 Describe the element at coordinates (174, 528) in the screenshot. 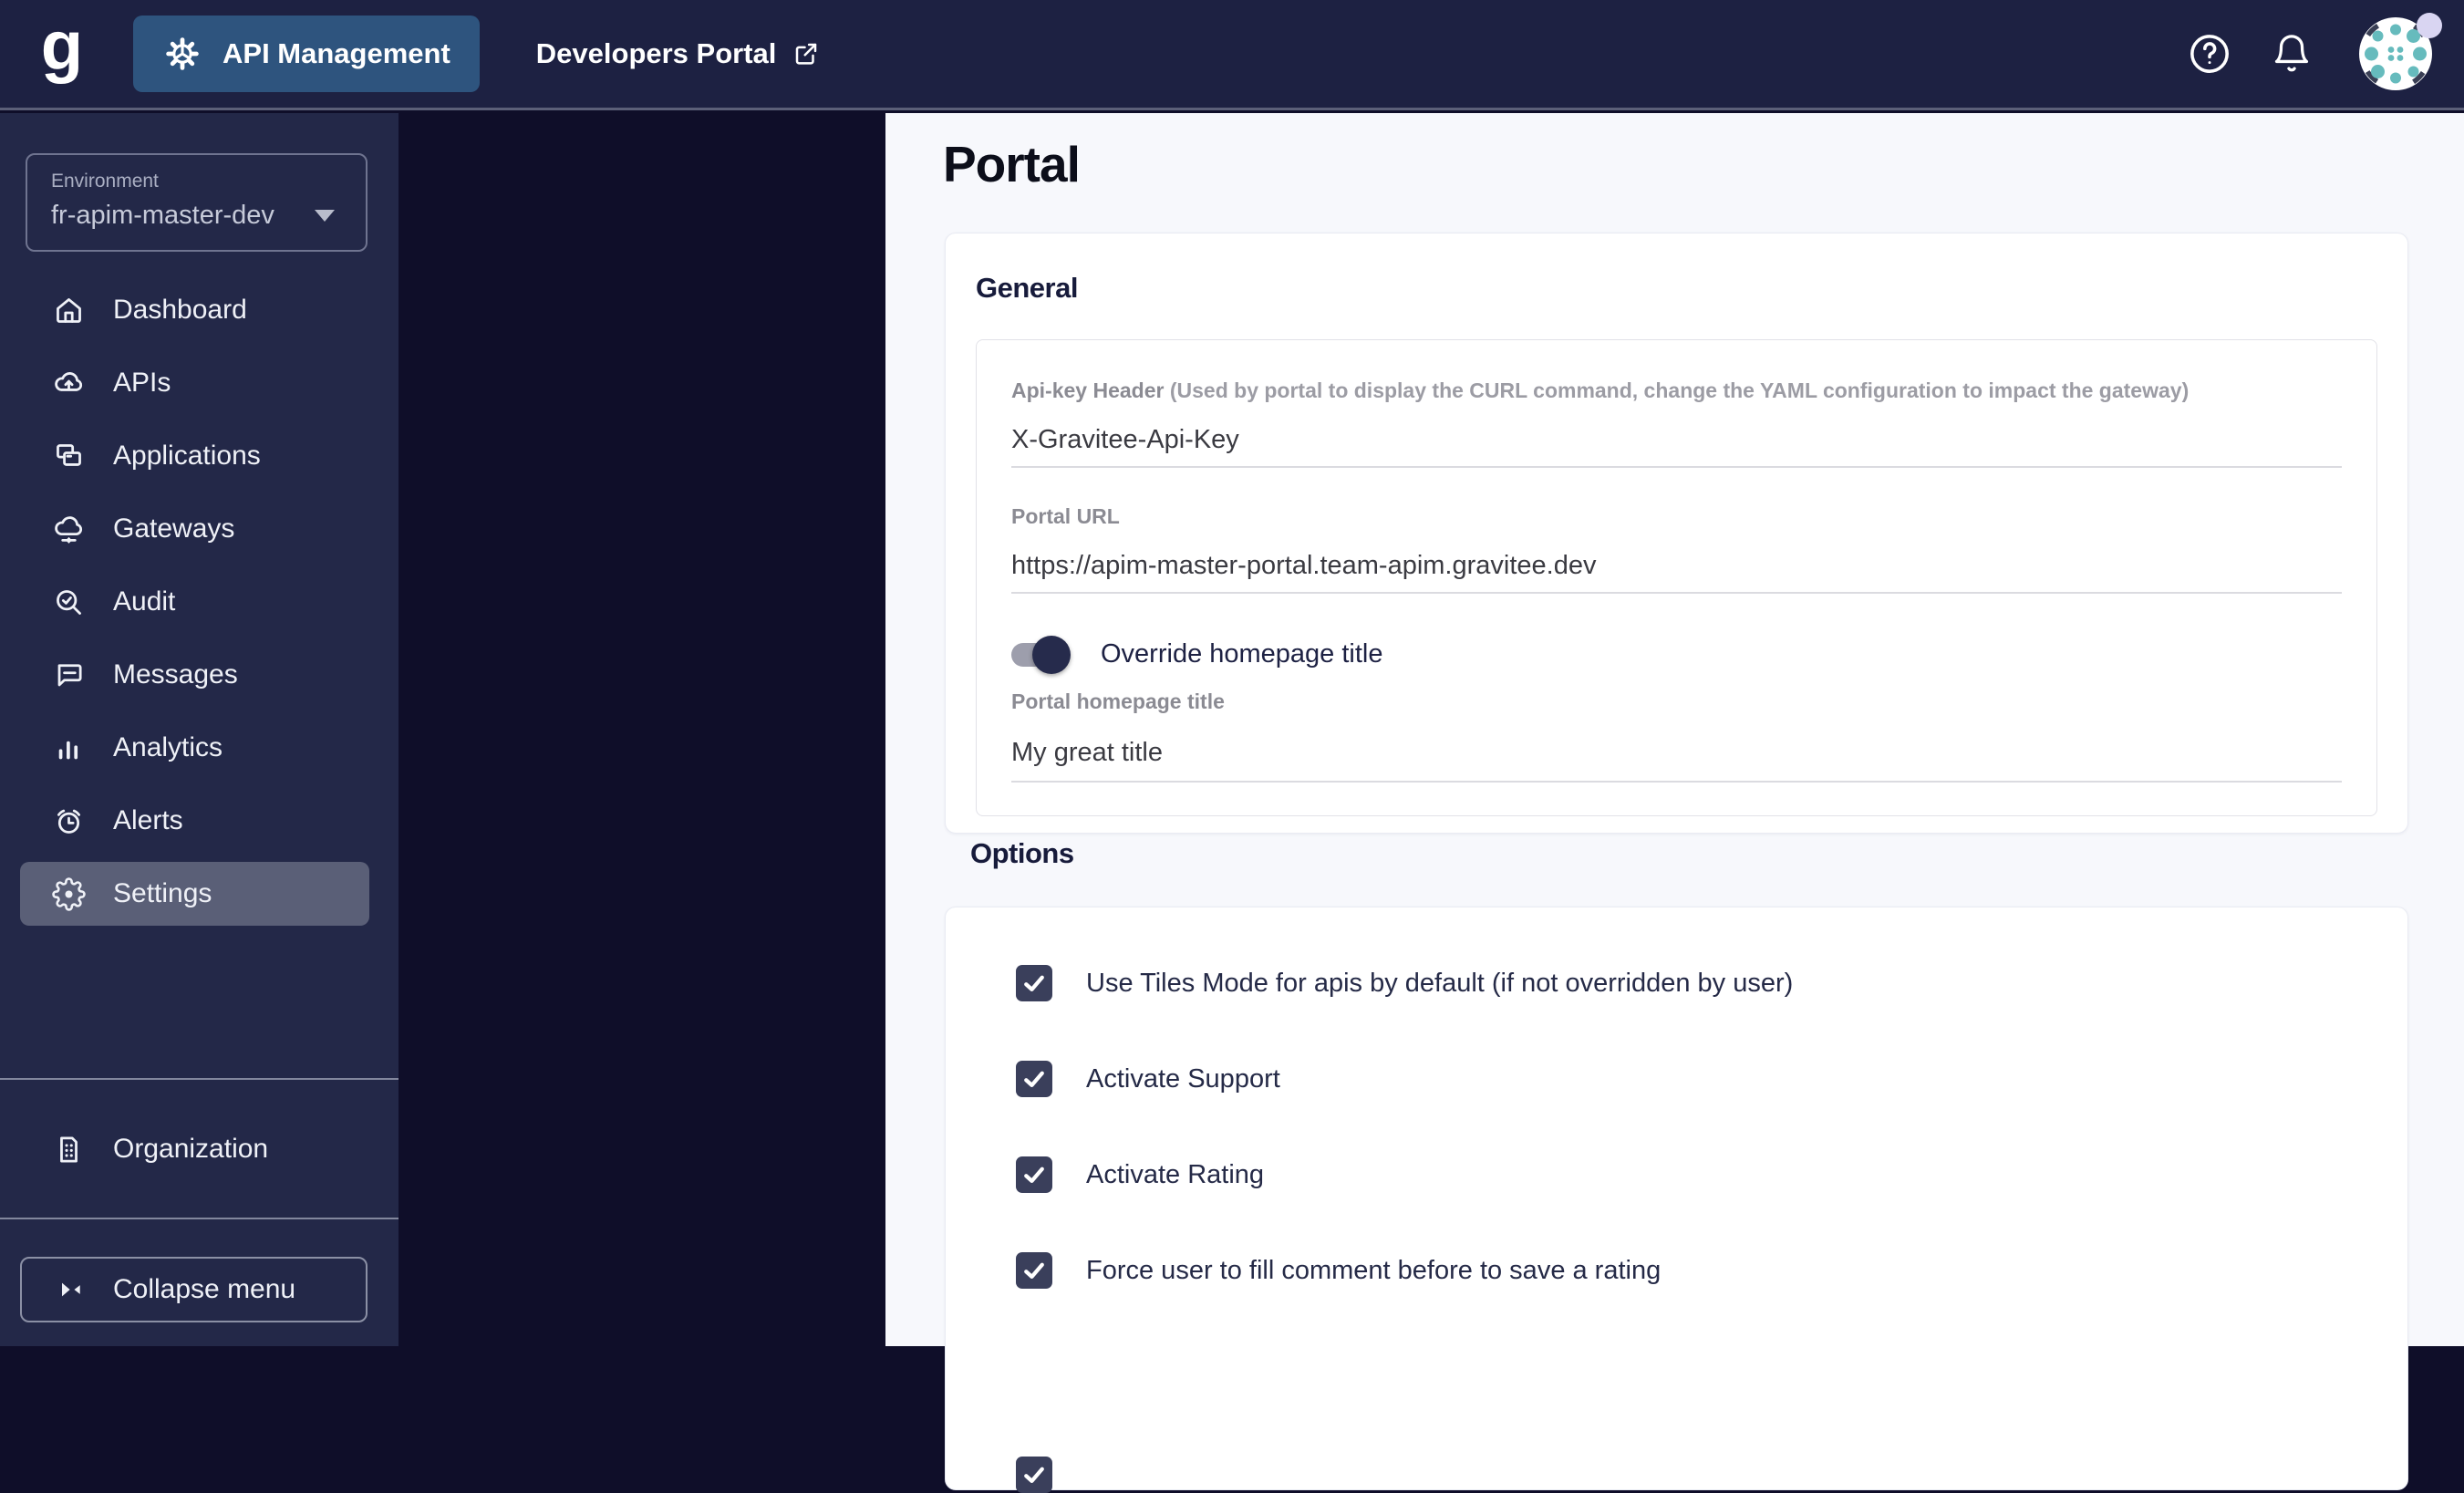

I see `sidebar-item-label: Gateways` at that location.